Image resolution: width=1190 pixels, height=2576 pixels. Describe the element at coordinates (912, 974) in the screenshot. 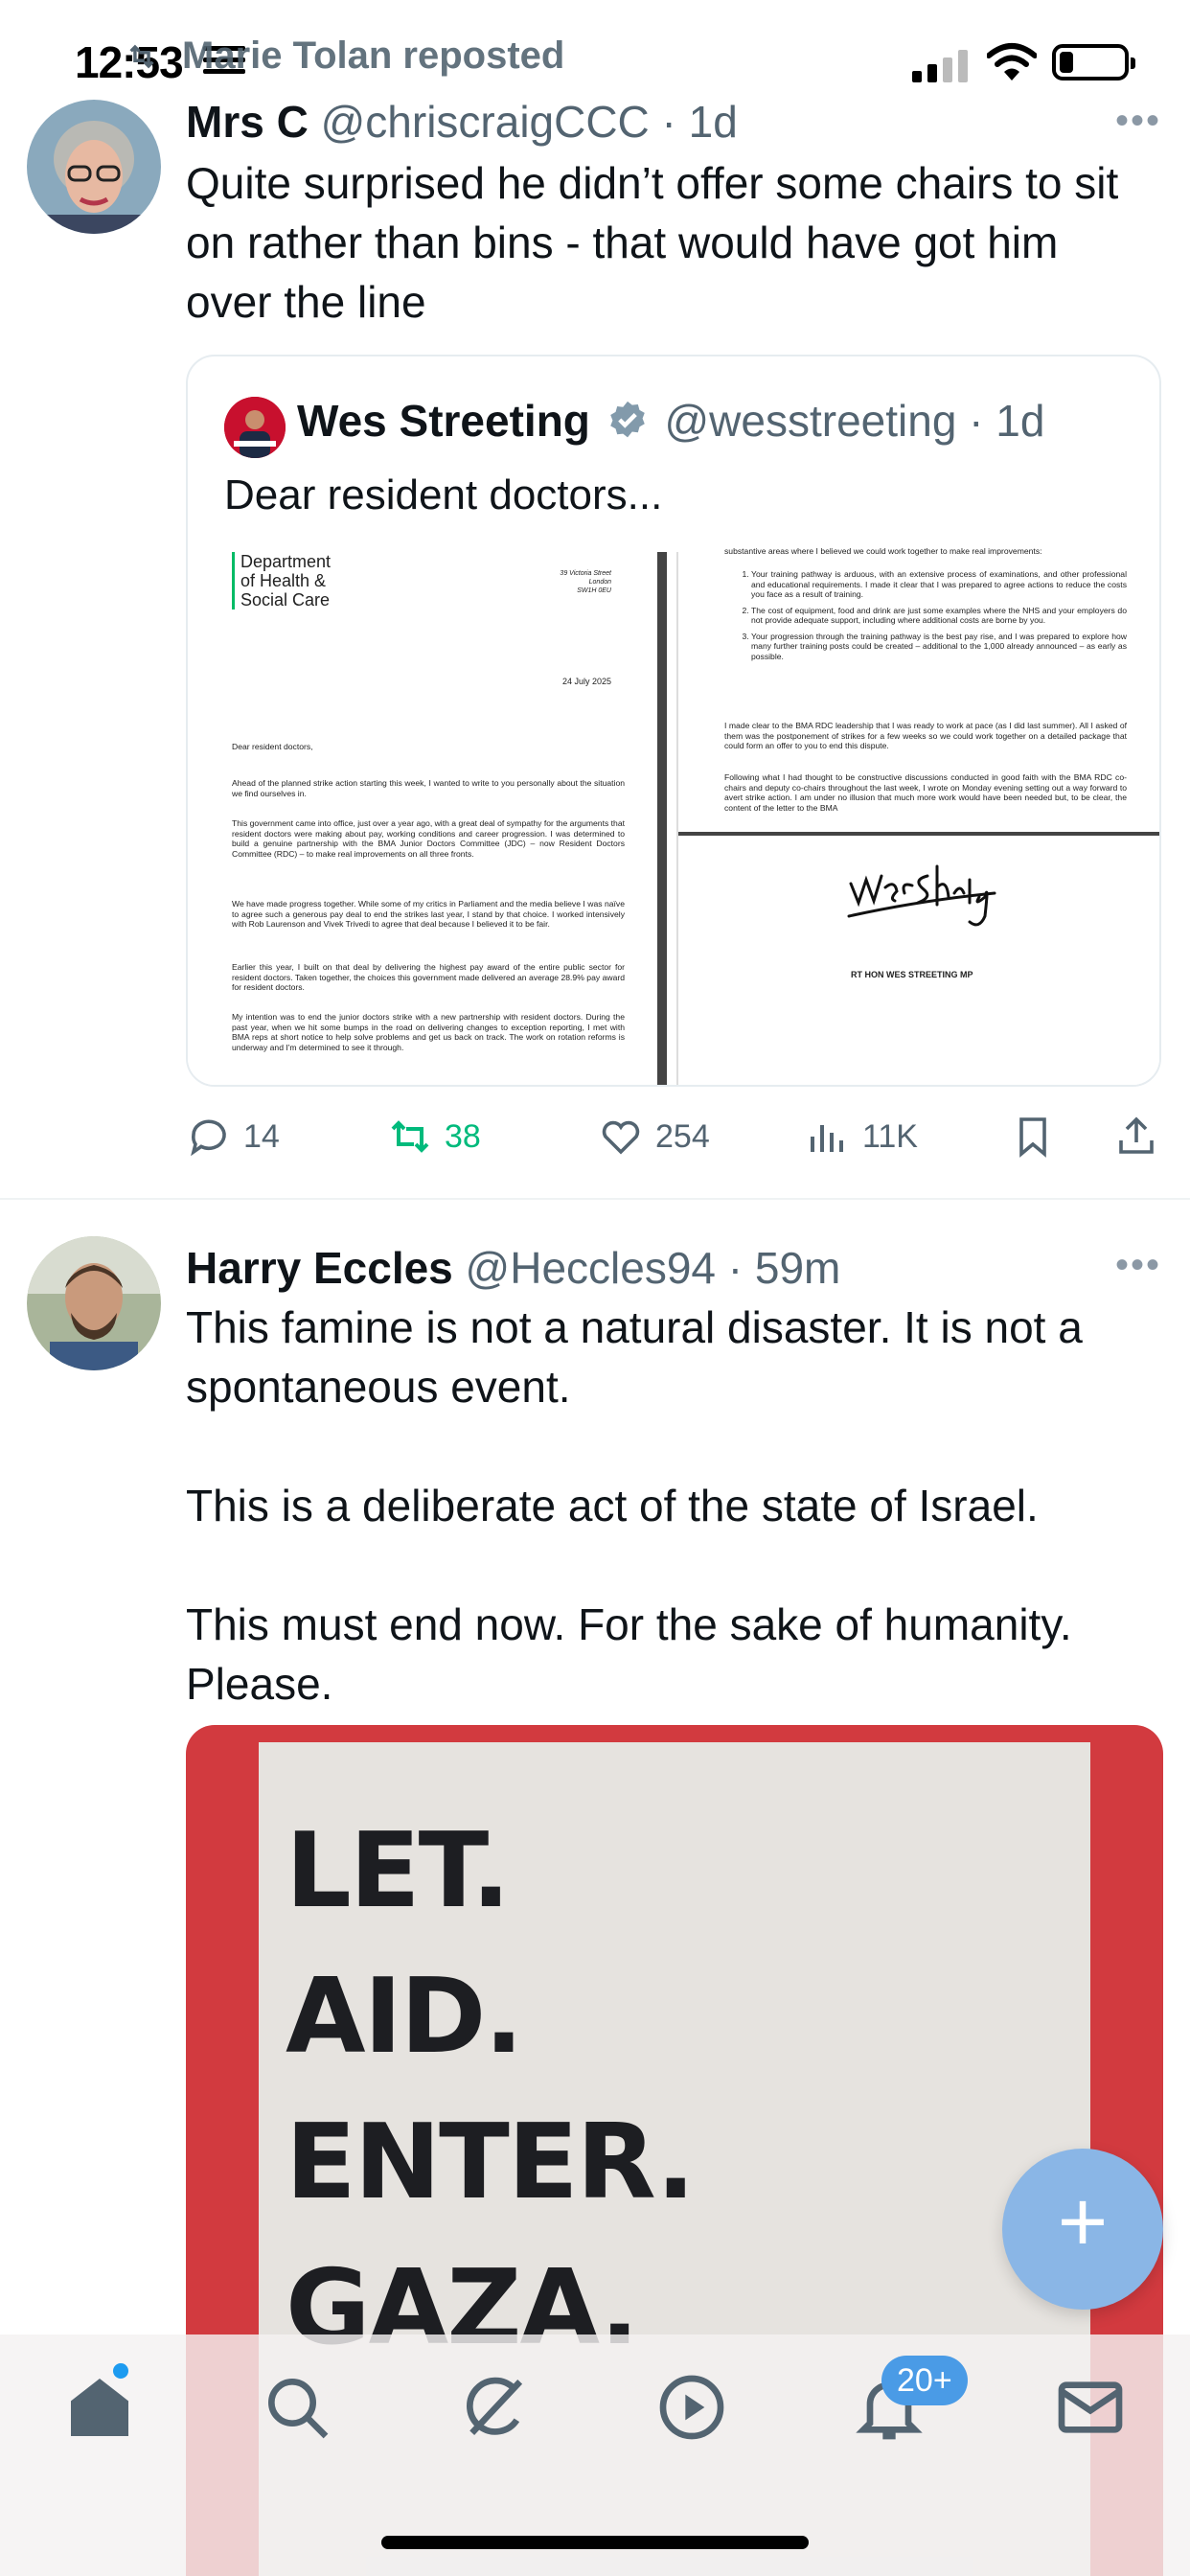

I see `signature-name: RT HON WES STREETING MP` at that location.